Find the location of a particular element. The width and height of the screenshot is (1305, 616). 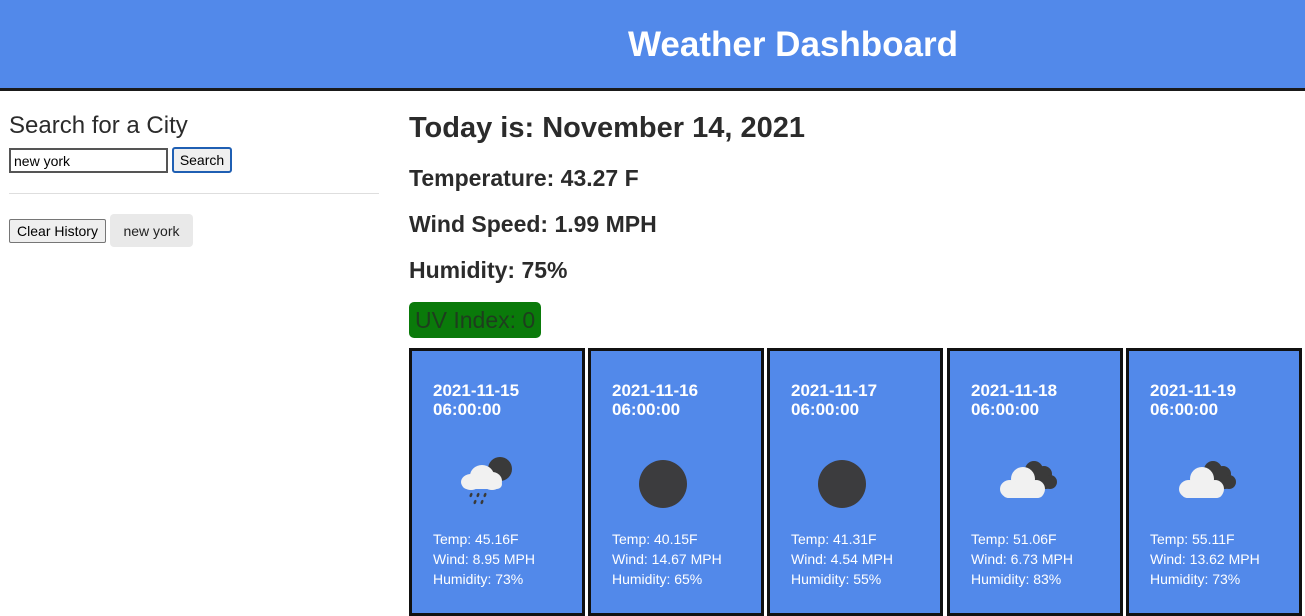

page-title: Weather Dashboard is located at coordinates (793, 44).